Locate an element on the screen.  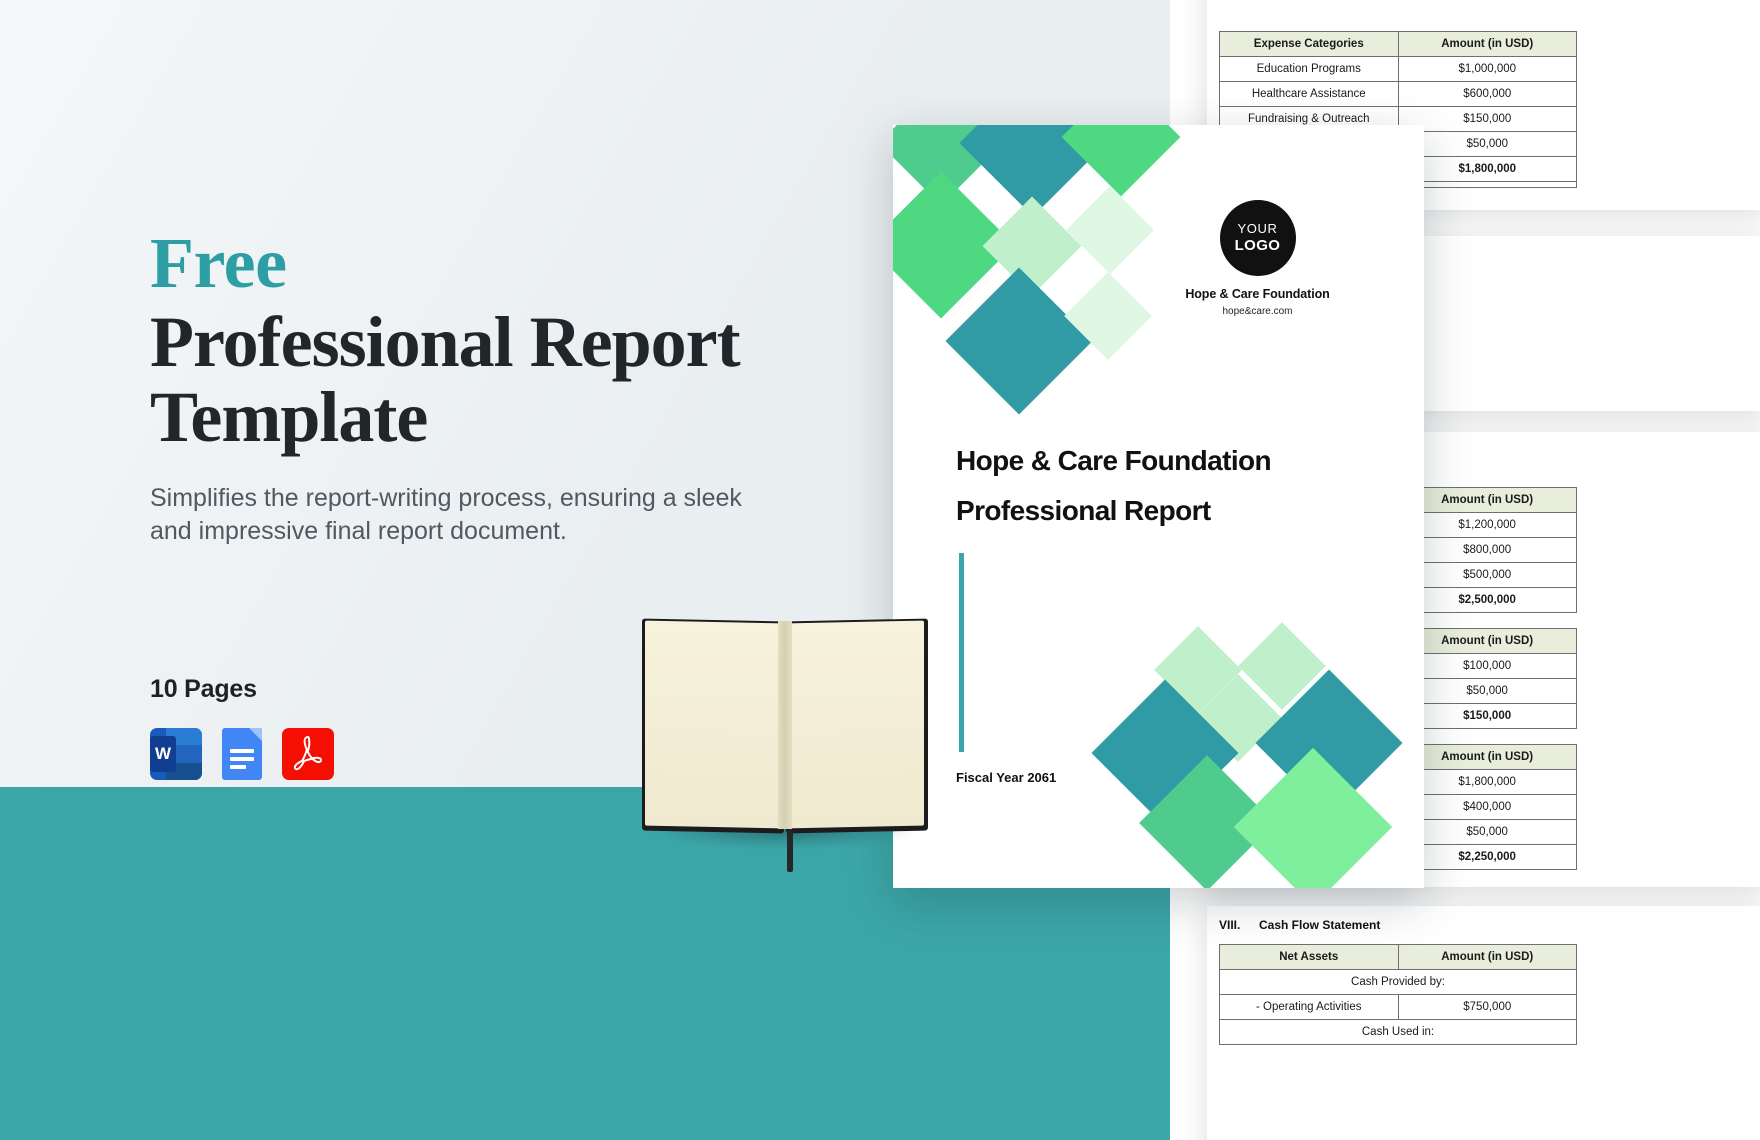
table-row: Cash Used in: is located at coordinates (1398, 1032).